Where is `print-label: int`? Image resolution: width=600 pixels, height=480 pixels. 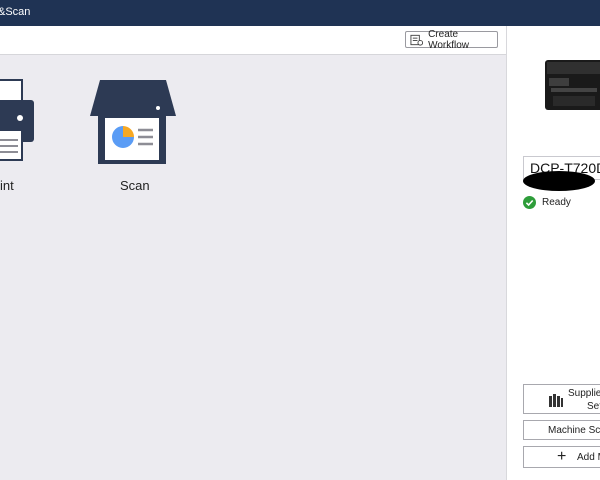 print-label: int is located at coordinates (7, 185).